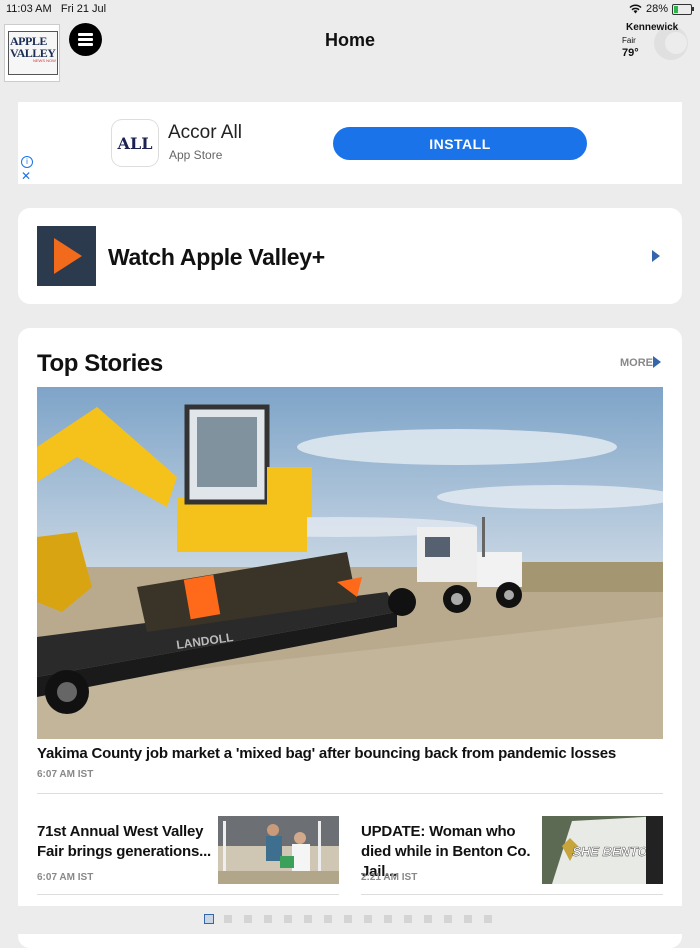  Describe the element at coordinates (66, 256) in the screenshot. I see `play-icon` at that location.